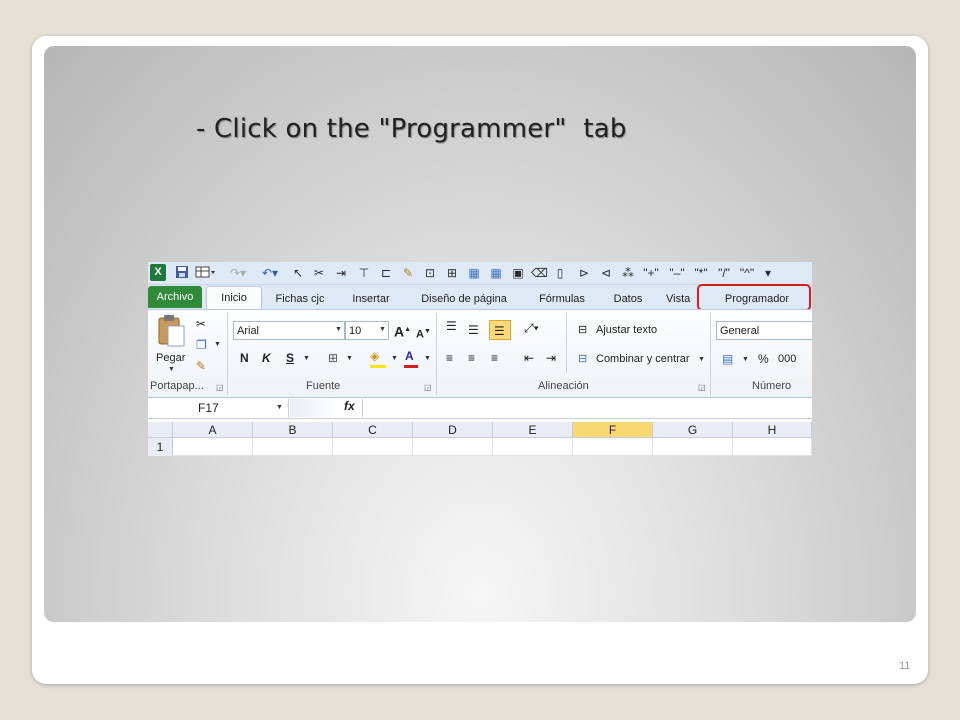  I want to click on align-right-icon: ≡, so click(494, 358).